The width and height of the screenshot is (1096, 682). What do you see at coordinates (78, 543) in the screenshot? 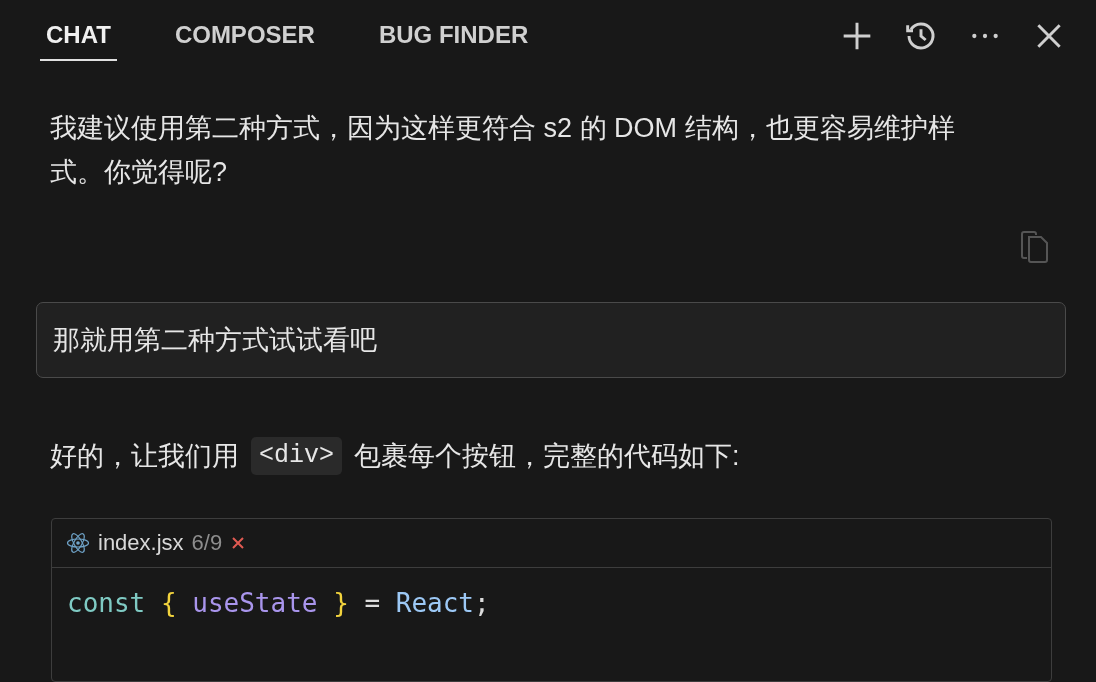
I see `react-icon` at bounding box center [78, 543].